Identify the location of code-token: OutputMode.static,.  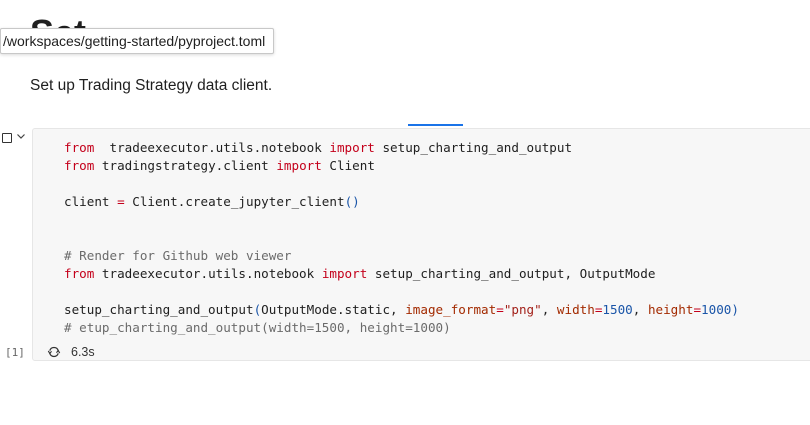
(333, 309).